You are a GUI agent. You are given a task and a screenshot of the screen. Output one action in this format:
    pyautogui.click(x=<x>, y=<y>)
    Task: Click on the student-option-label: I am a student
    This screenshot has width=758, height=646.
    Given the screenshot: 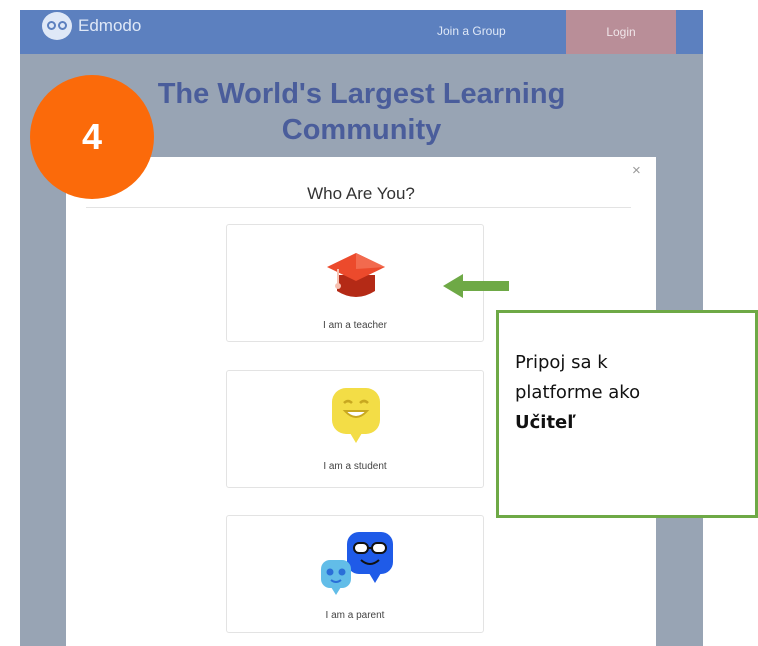 What is the action you would take?
    pyautogui.click(x=355, y=466)
    